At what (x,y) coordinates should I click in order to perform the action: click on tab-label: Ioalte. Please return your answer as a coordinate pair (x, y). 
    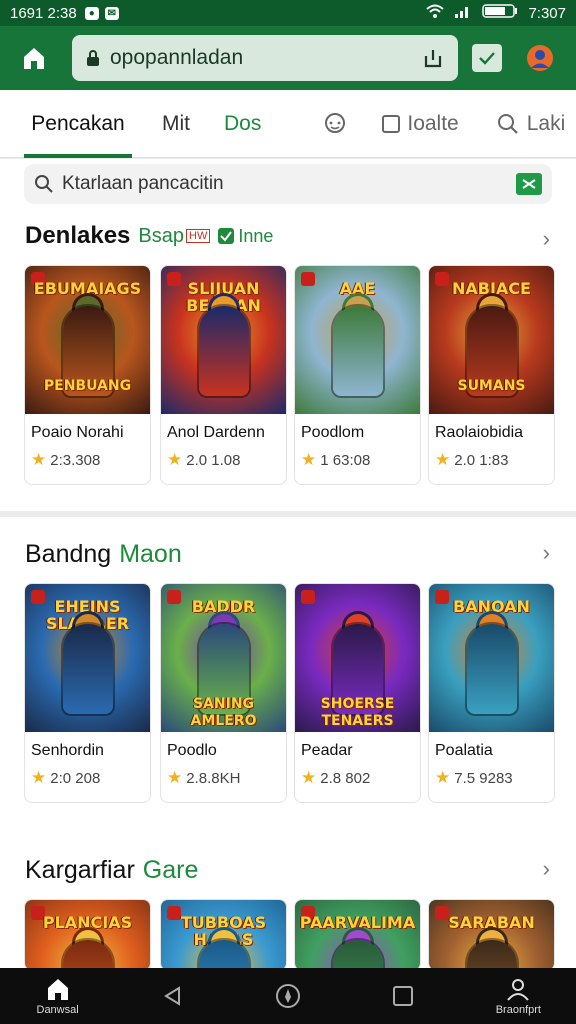
    Looking at the image, I should click on (433, 123).